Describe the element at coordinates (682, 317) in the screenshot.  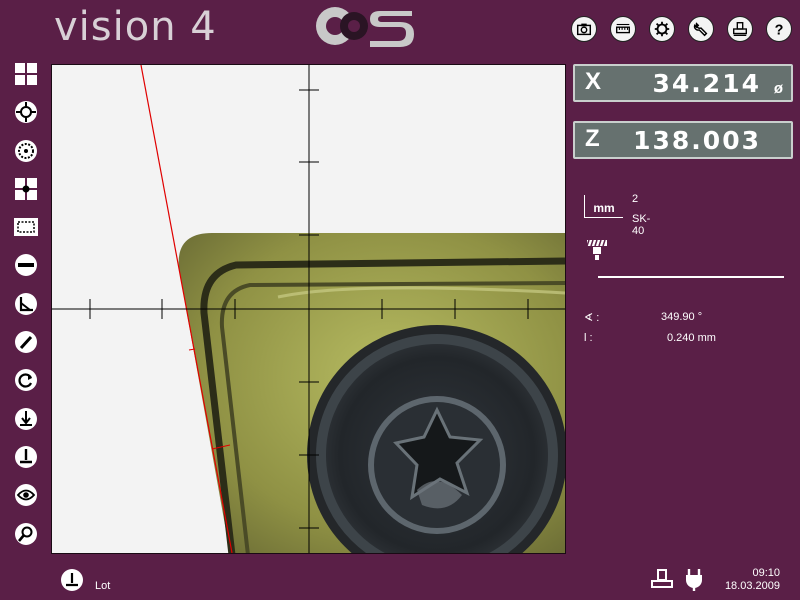
I see `angle-value: 349.90 °` at that location.